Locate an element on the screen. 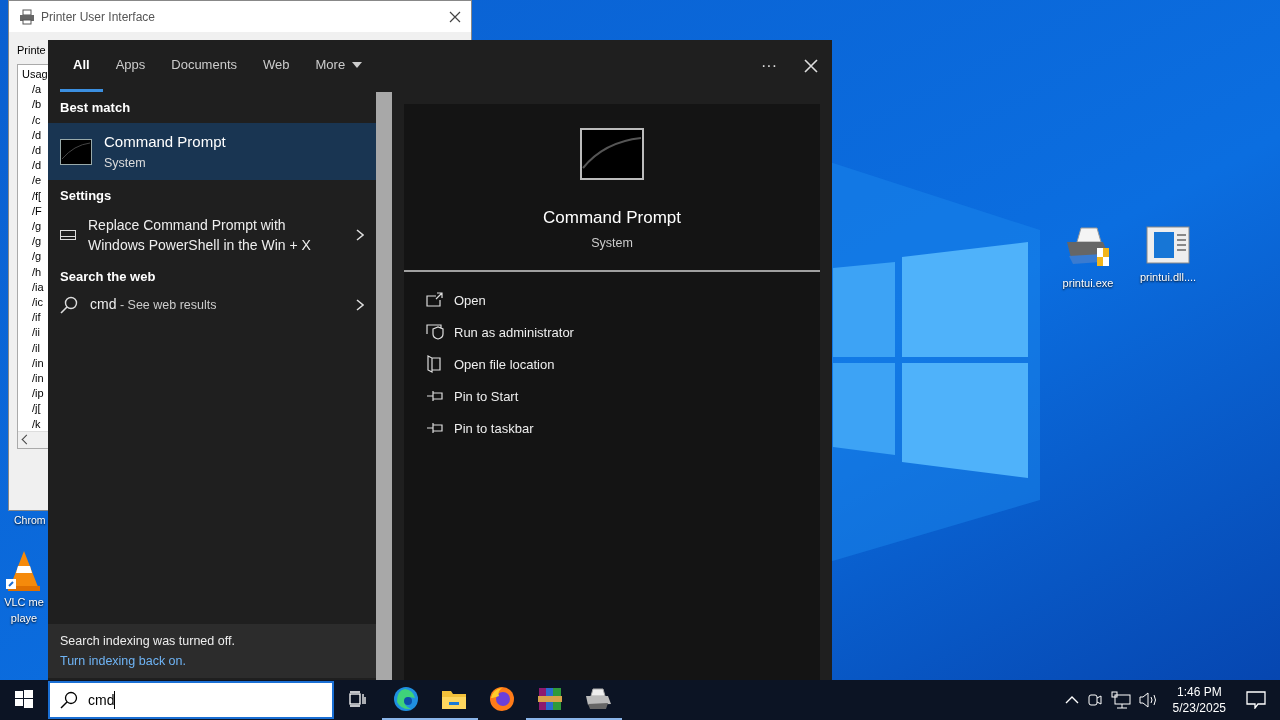 Image resolution: width=1280 pixels, height=720 pixels. section-heading: Search the web is located at coordinates (108, 277).